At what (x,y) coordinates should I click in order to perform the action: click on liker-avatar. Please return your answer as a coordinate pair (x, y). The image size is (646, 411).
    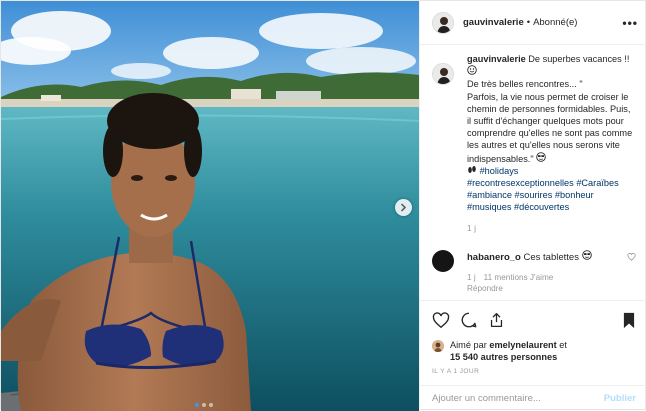
    Looking at the image, I should click on (438, 346).